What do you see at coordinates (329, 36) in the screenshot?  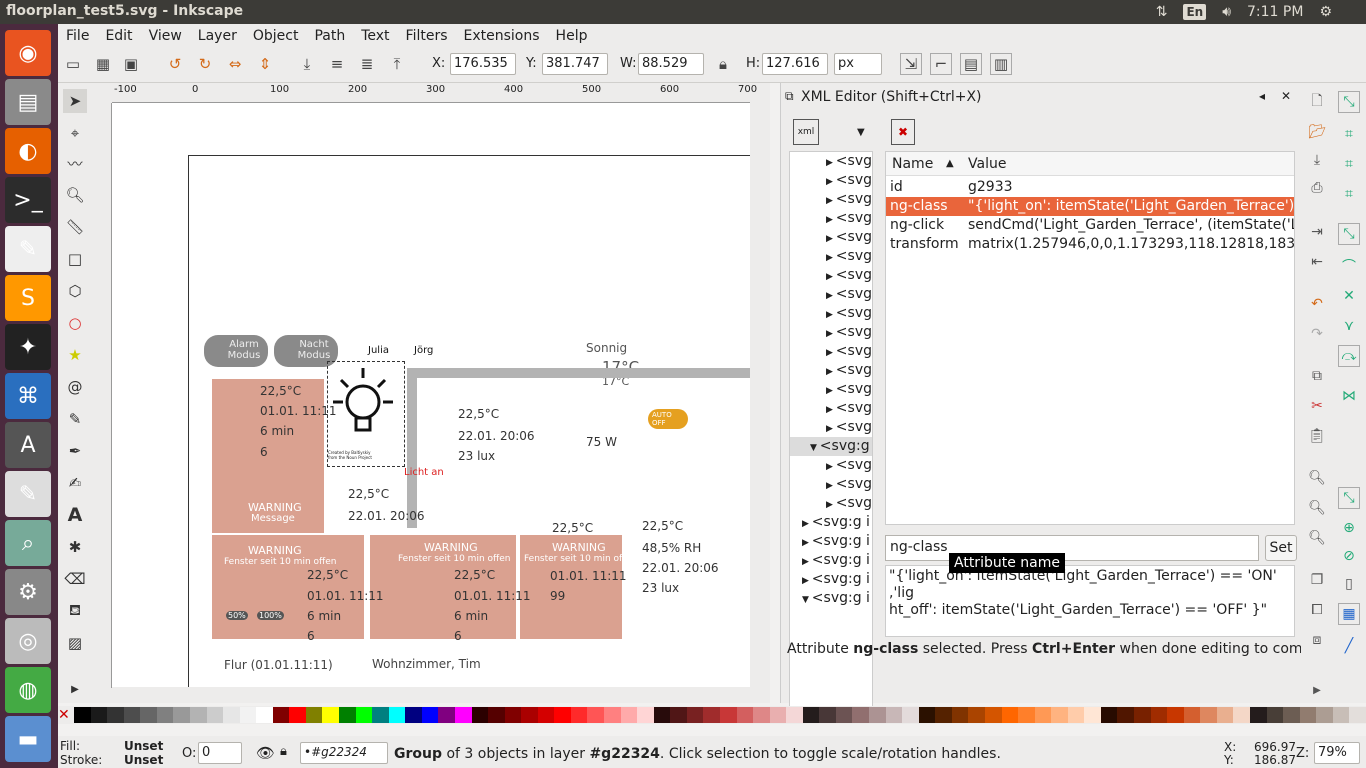 I see `menu-path: Path` at bounding box center [329, 36].